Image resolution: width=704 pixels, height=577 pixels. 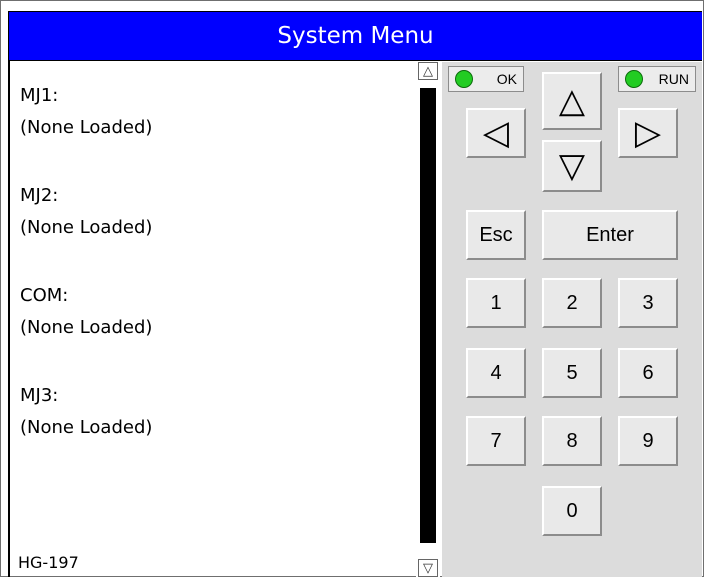 I want to click on triangle-up-icon: △, so click(x=428, y=71).